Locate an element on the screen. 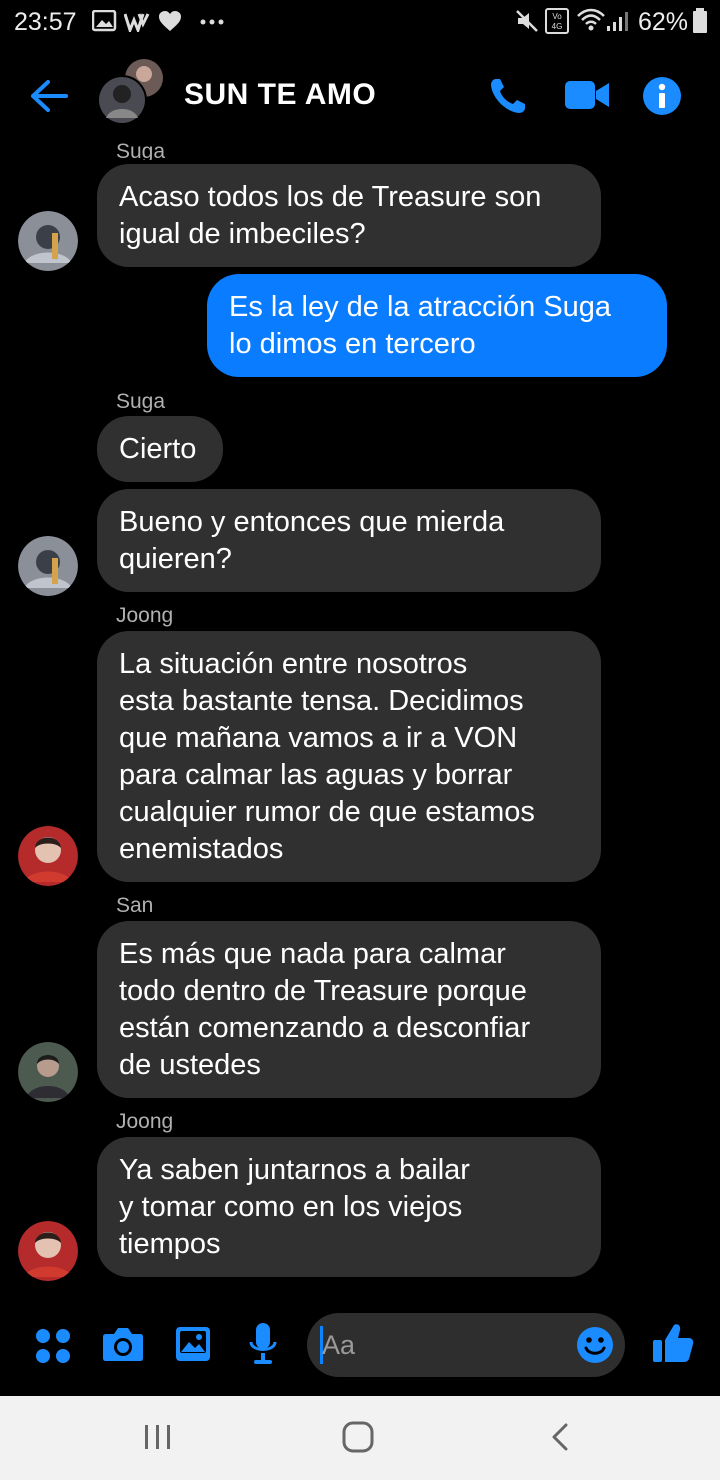 Image resolution: width=720 pixels, height=1480 pixels. message-line: están comenzando a desconfiar is located at coordinates (325, 1028).